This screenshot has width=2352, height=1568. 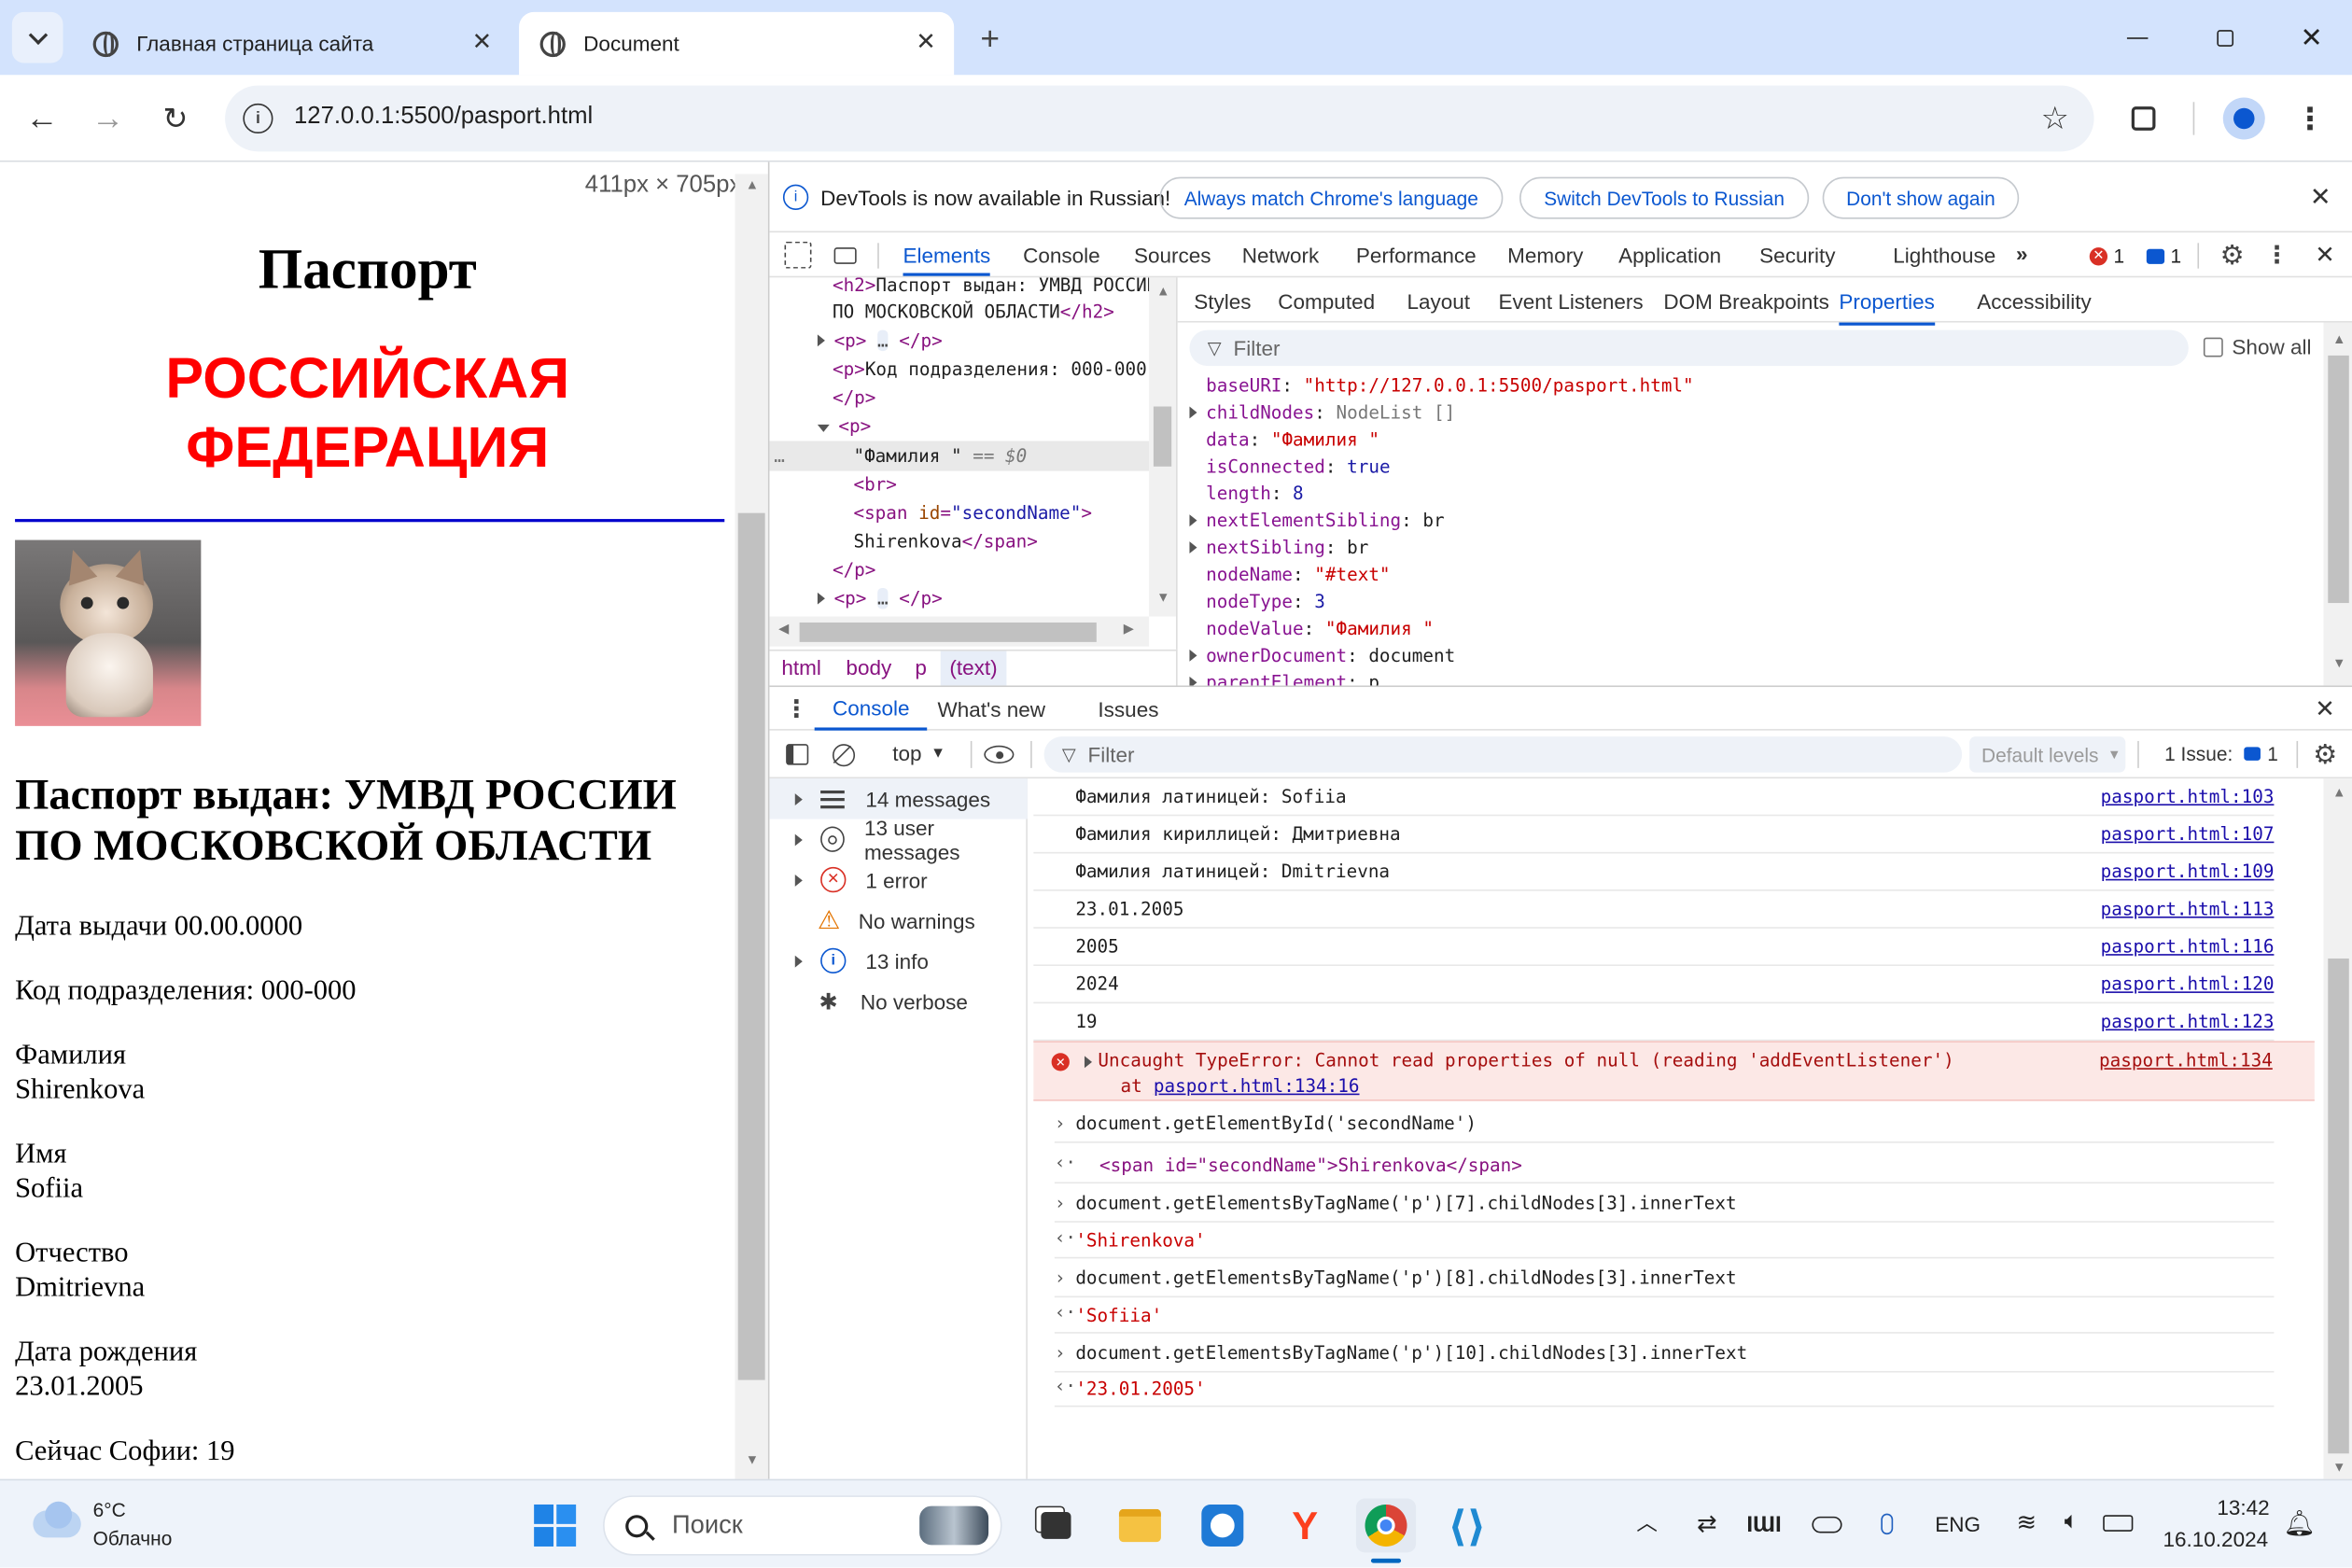 What do you see at coordinates (1958, 1524) in the screenshot?
I see `keyboard-language: ENG` at bounding box center [1958, 1524].